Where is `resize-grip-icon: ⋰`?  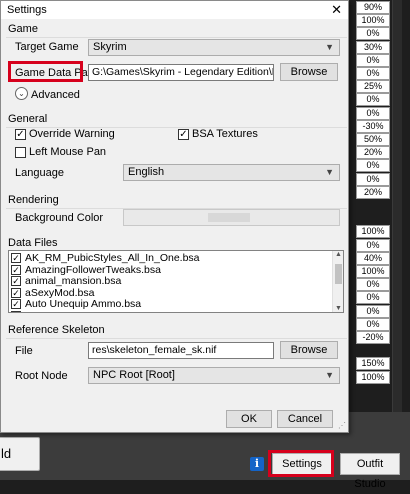
resize-grip-icon: ⋰ is located at coordinates (342, 425).